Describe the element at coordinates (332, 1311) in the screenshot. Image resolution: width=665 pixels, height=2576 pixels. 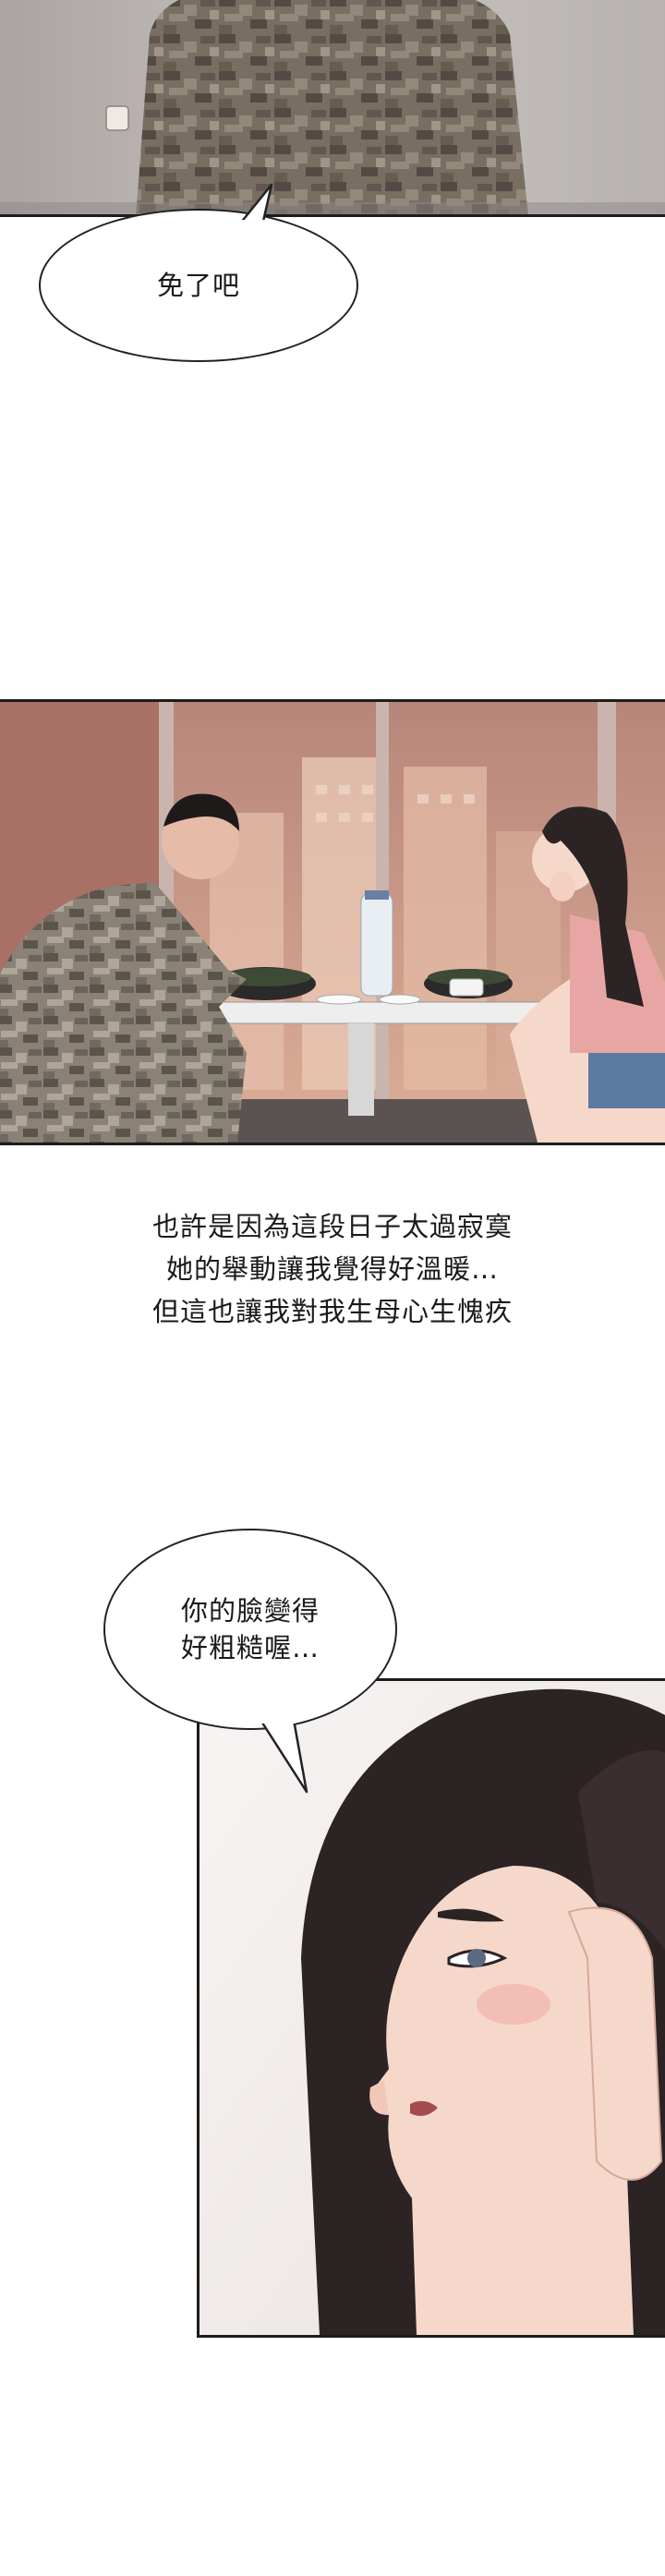
I see `narration-line: 但這也讓我對我生母心生愧疚` at that location.